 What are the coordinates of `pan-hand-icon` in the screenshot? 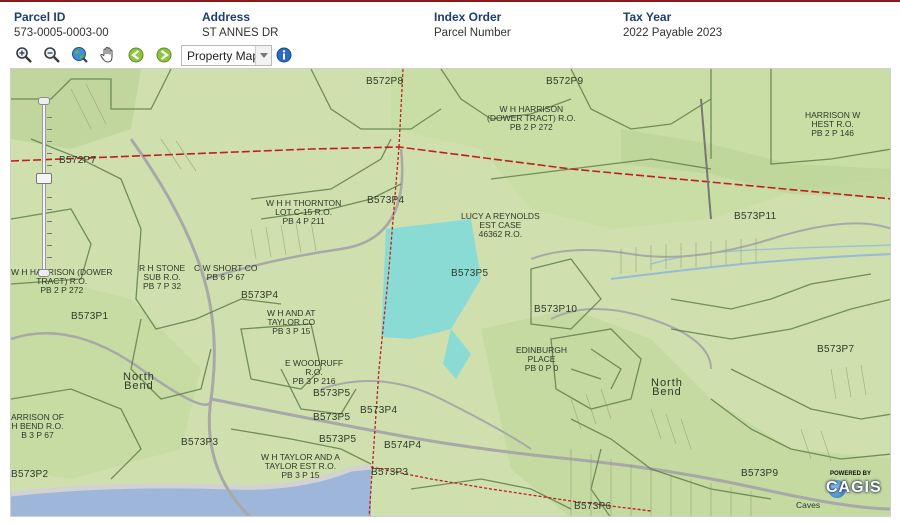 It's located at (108, 55).